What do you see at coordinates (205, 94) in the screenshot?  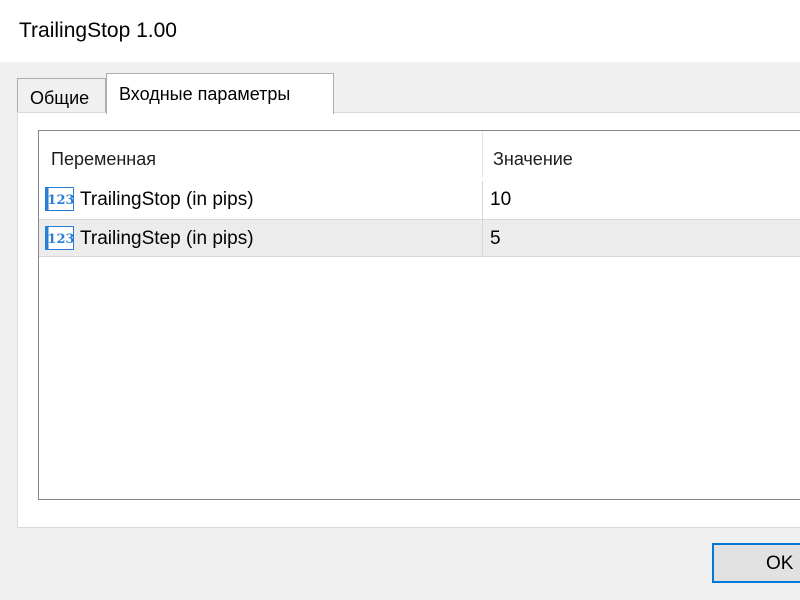 I see `tab-input-parameters-label: Входные параметры` at bounding box center [205, 94].